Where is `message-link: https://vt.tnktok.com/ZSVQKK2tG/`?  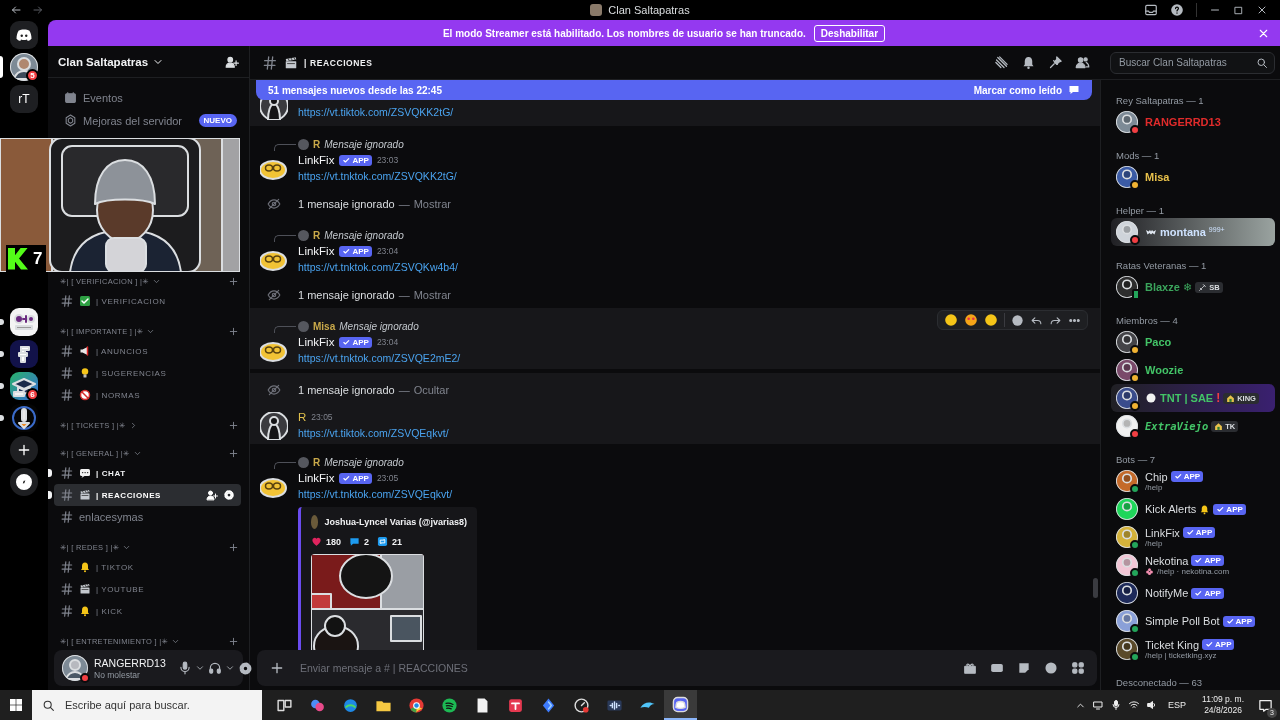 message-link: https://vt.tnktok.com/ZSVQKK2tG/ is located at coordinates (377, 175).